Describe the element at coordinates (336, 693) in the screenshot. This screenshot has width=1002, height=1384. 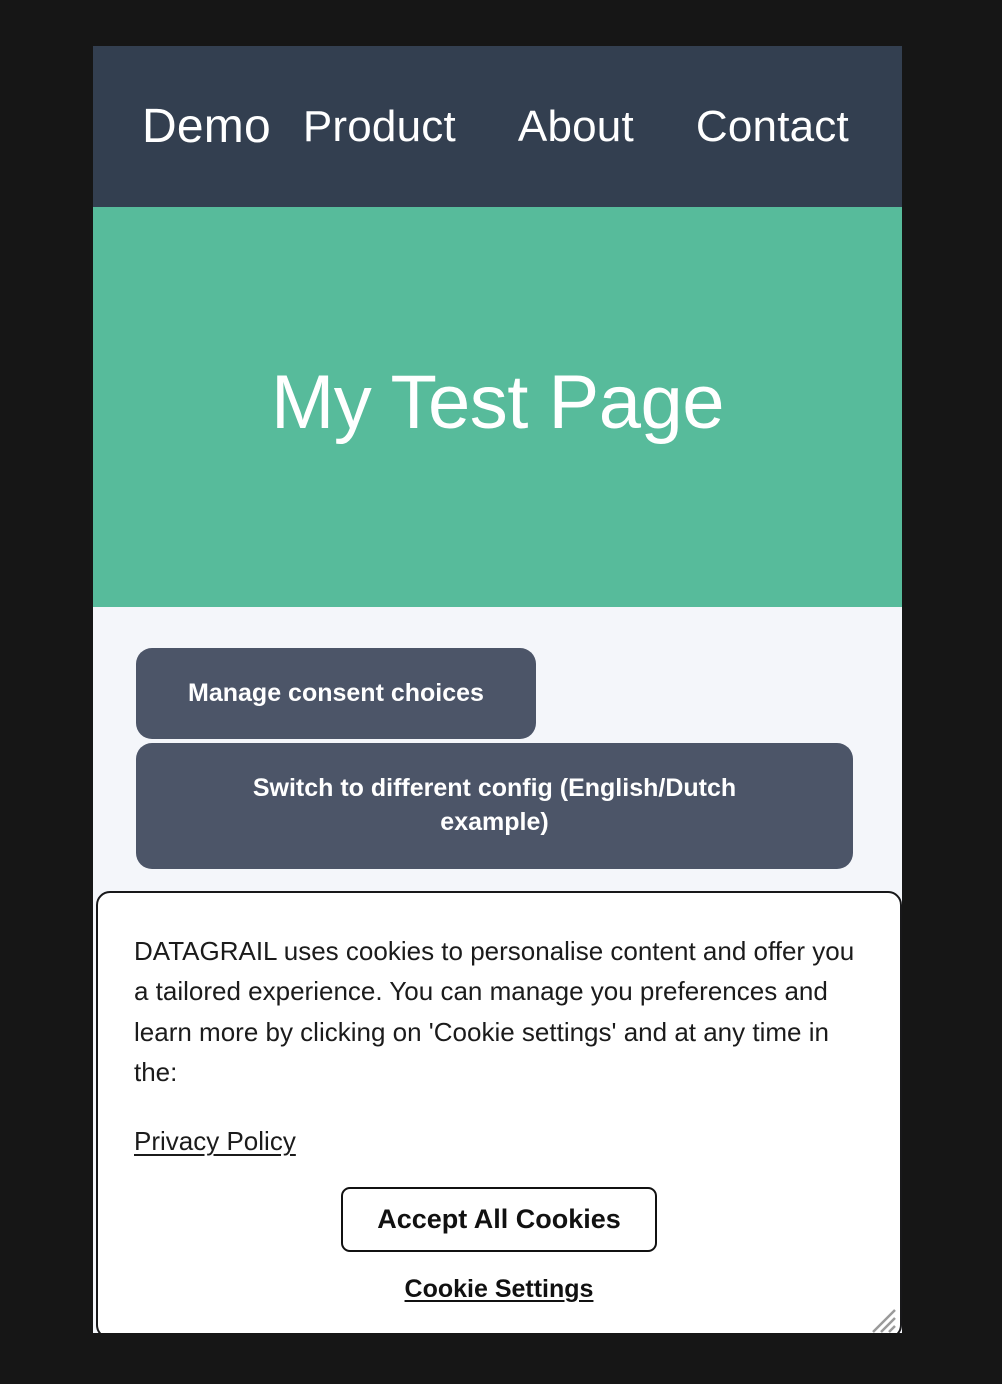
I see `manage-consent-choices-button: Manage consent choices` at that location.